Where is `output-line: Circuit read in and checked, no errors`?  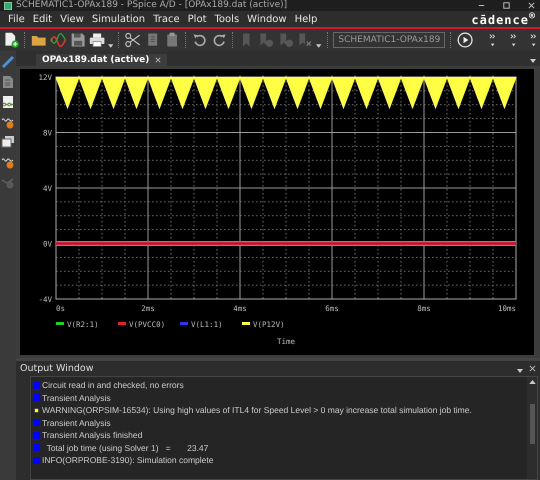
output-line: Circuit read in and checked, no errors is located at coordinates (113, 385).